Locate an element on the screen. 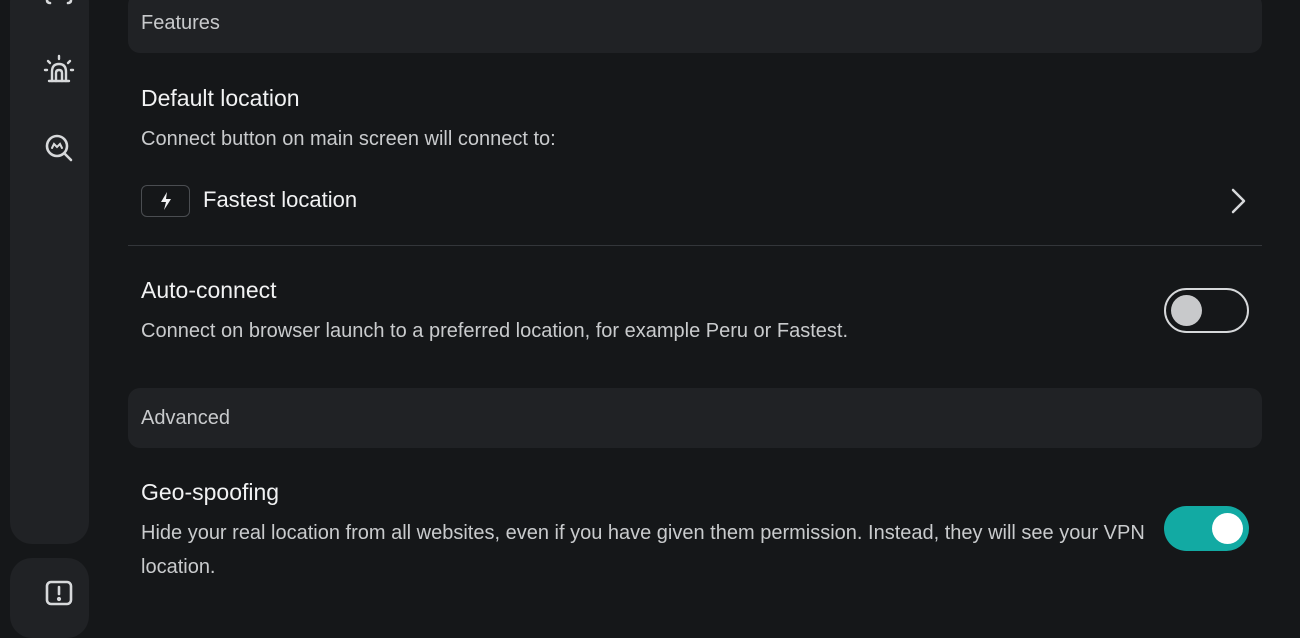 The width and height of the screenshot is (1300, 638). default-location-title: Default location is located at coordinates (220, 98).